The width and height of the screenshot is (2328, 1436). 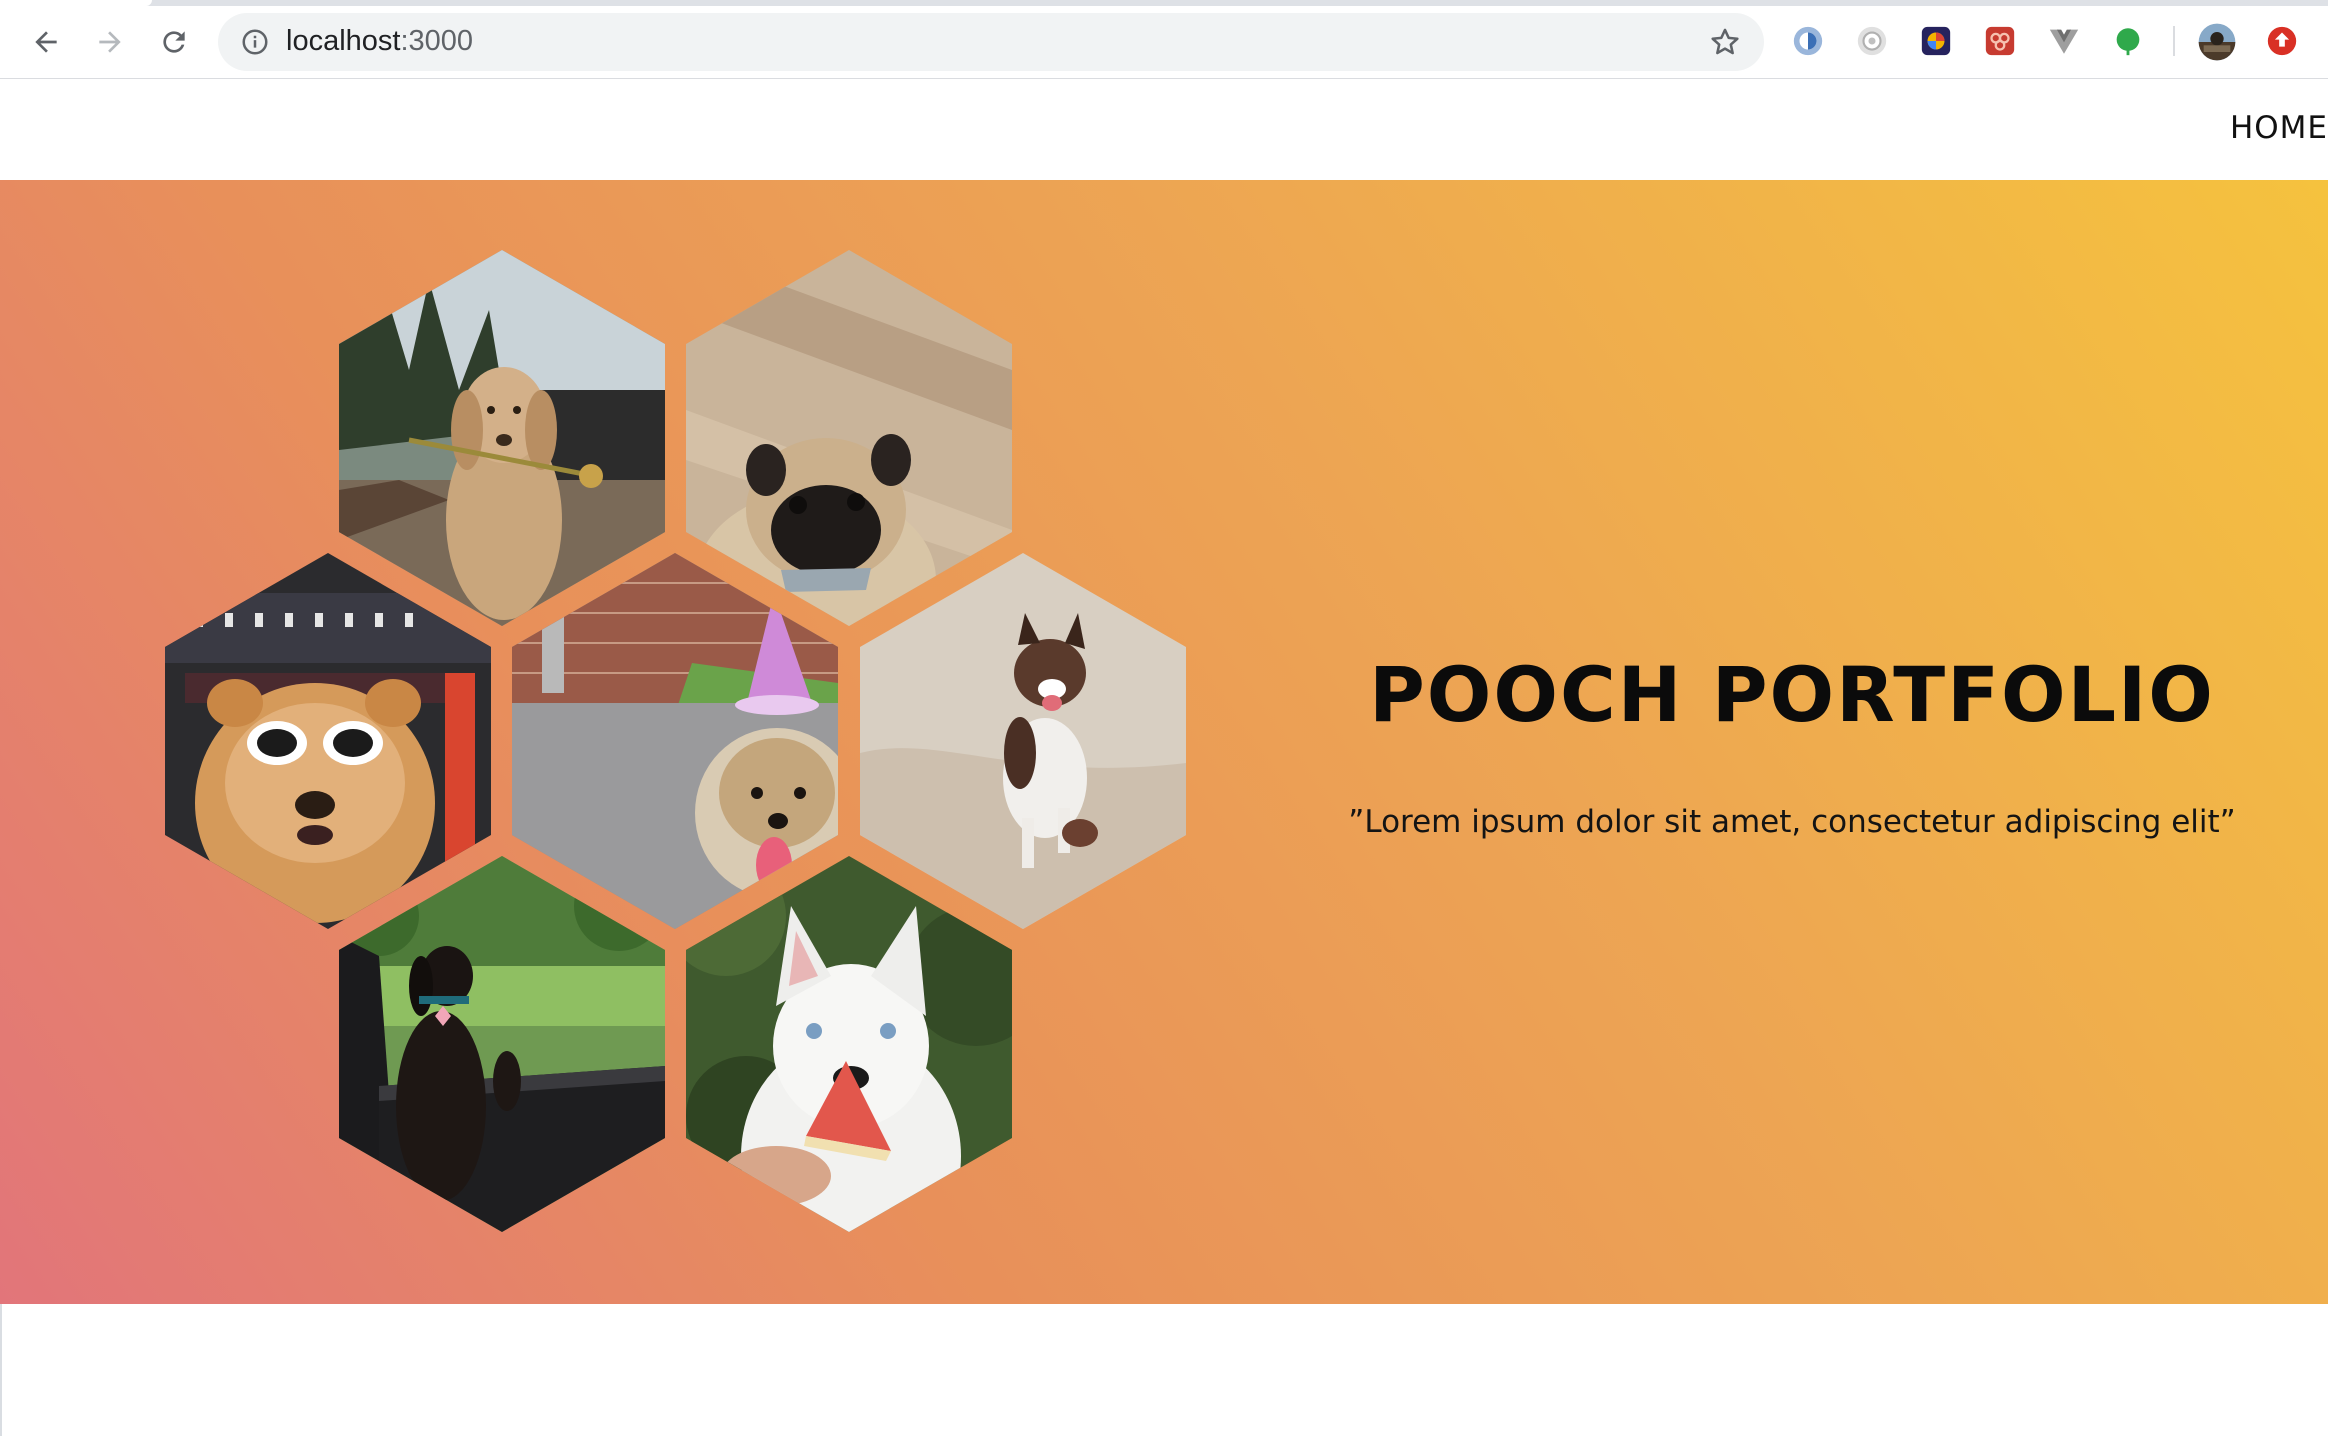 I want to click on back-button, so click(x=46, y=42).